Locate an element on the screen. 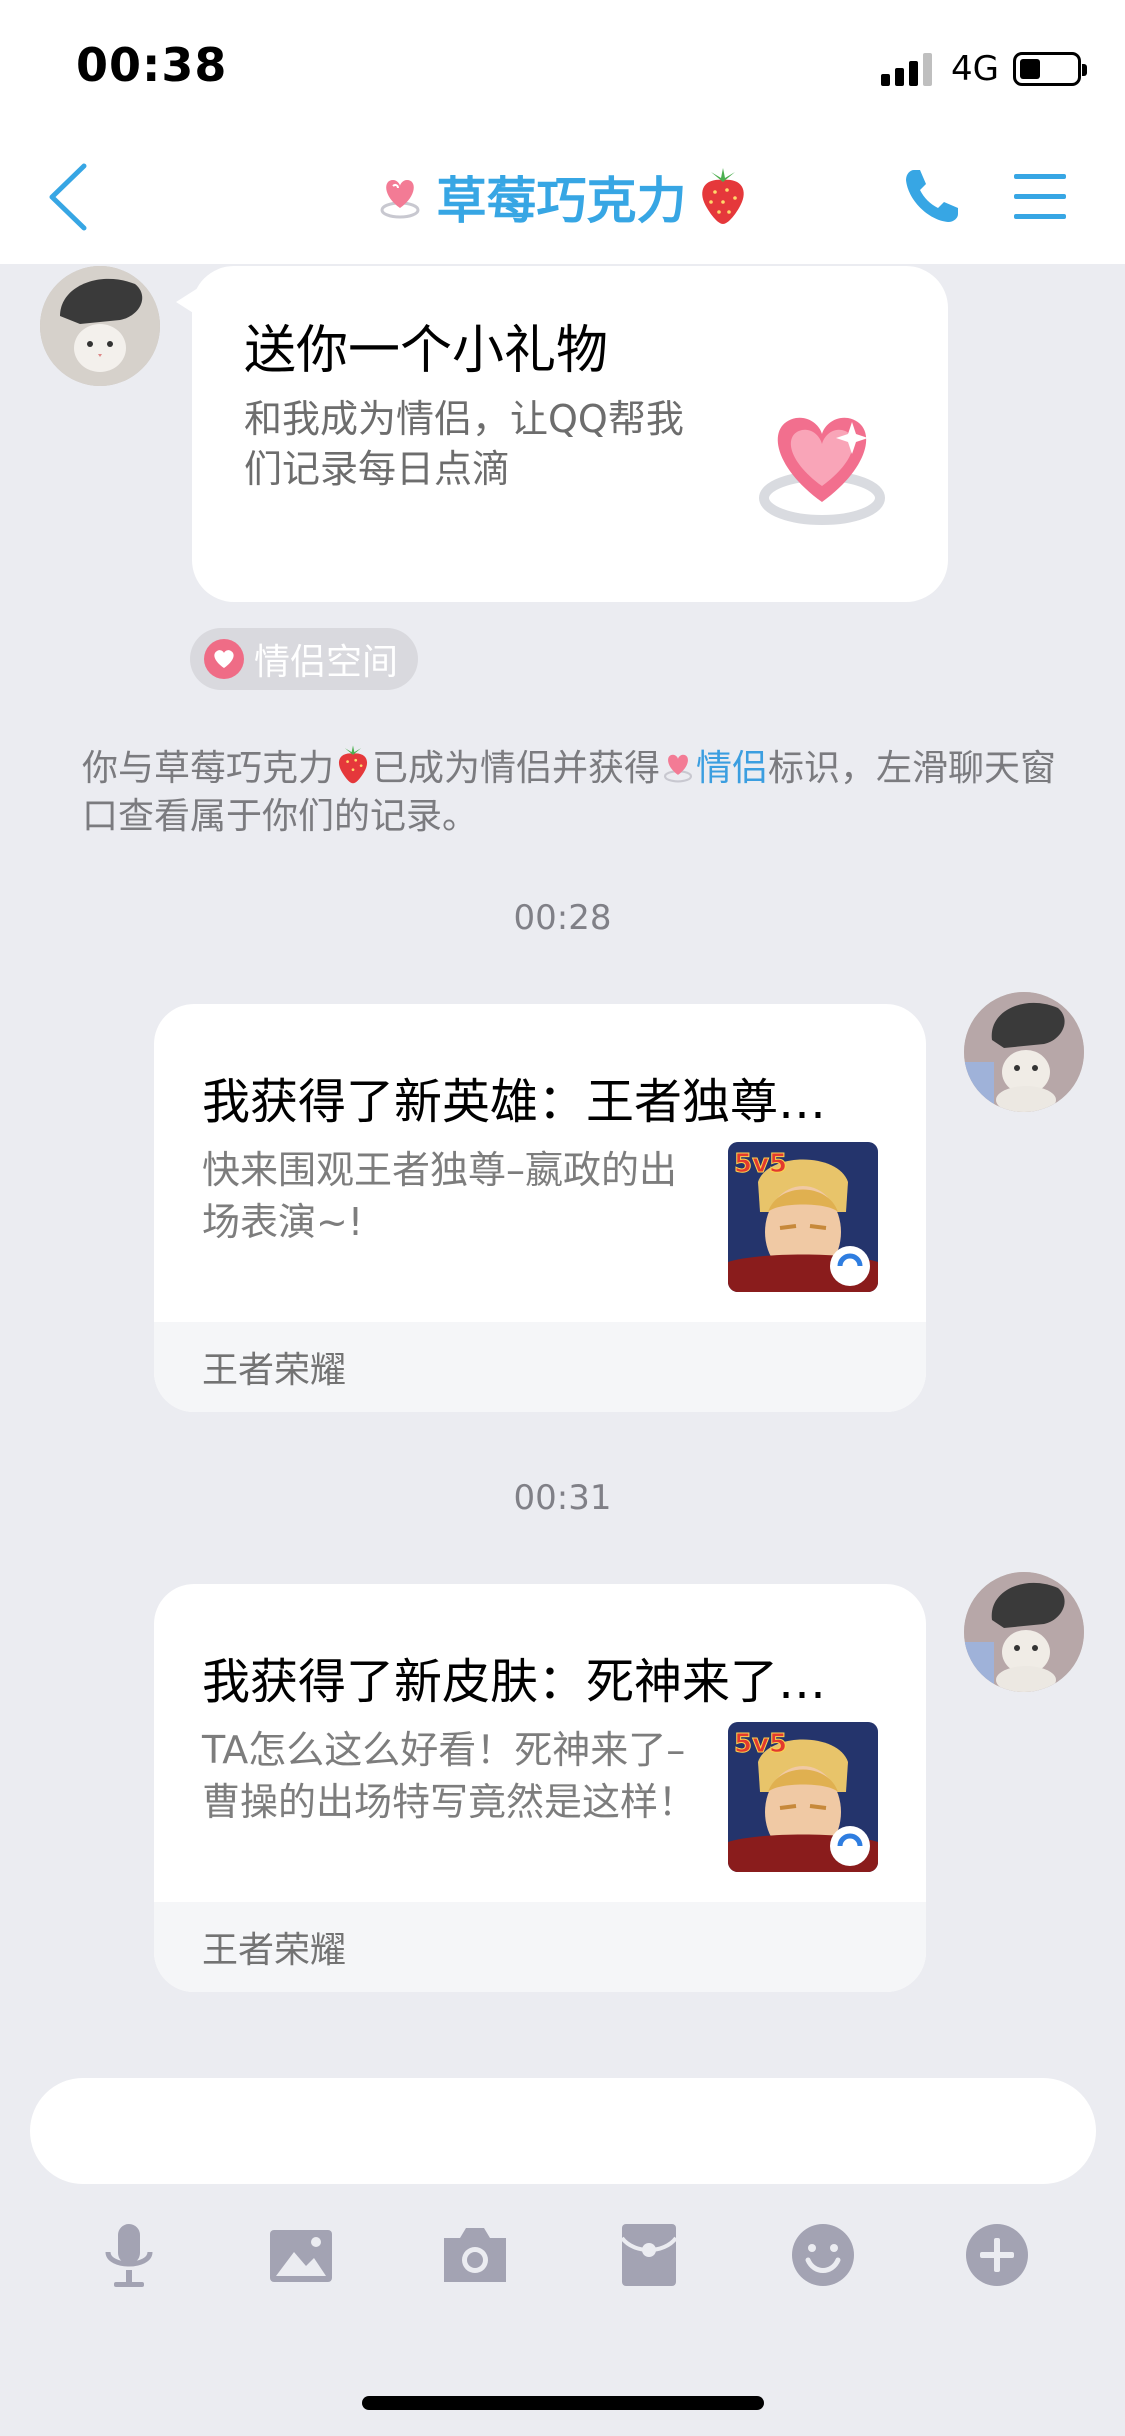  emoji-icon is located at coordinates (823, 2255).